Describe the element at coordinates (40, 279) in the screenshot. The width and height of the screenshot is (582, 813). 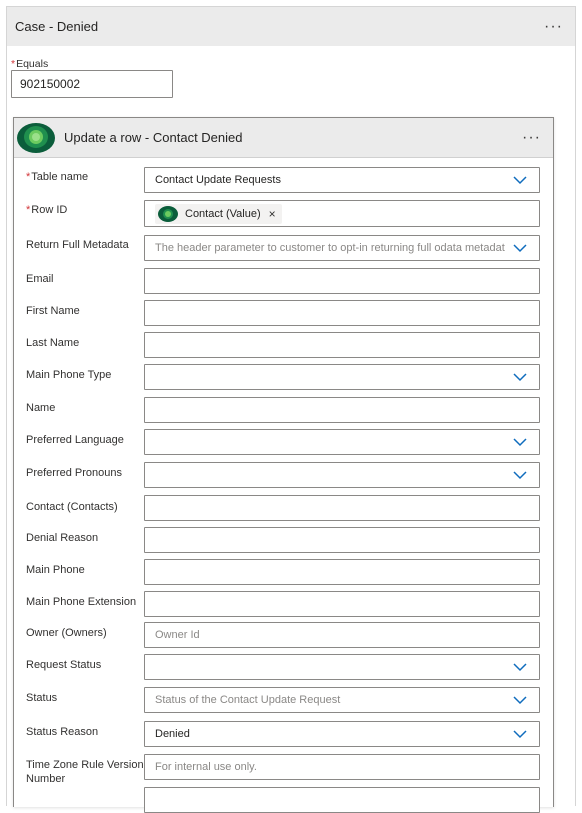
I see `email-label: Email` at that location.